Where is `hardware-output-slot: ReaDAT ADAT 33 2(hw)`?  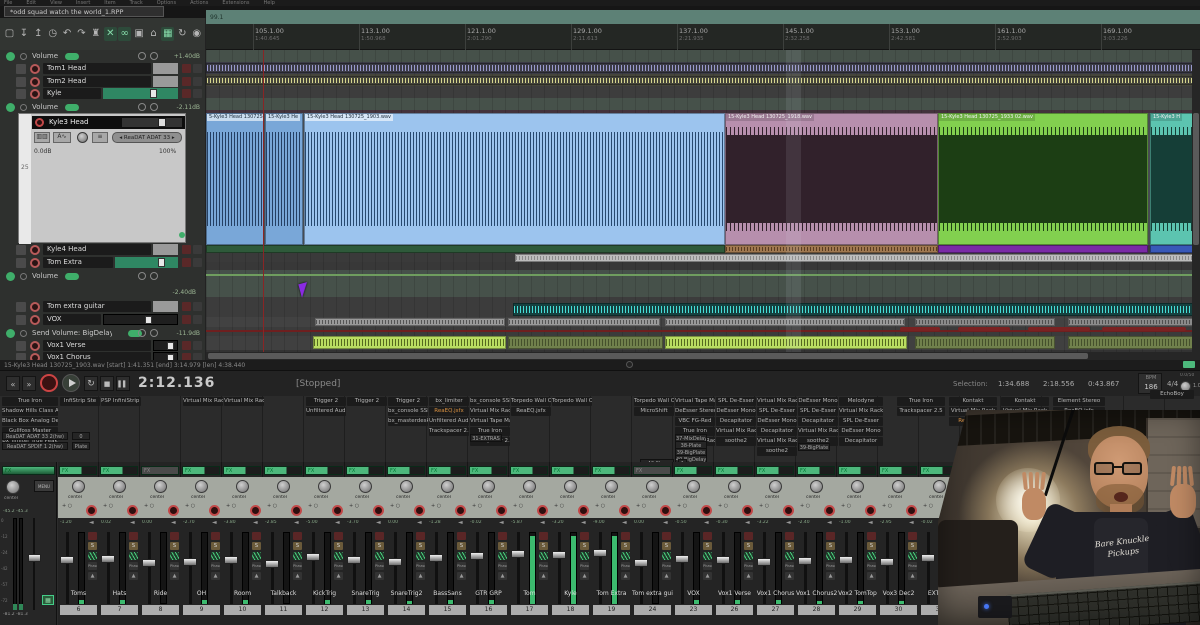
hardware-output-slot: ReaDAT ADAT 33 2(hw) is located at coordinates (35, 436).